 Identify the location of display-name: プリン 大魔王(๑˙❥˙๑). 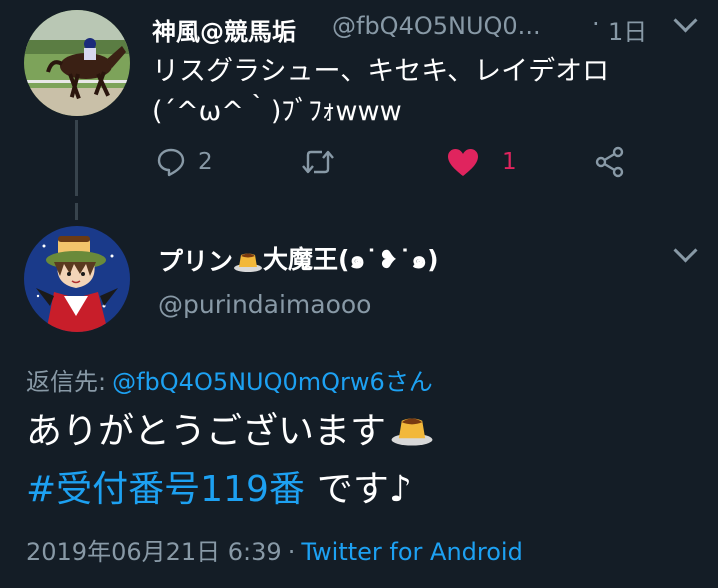
(298, 260).